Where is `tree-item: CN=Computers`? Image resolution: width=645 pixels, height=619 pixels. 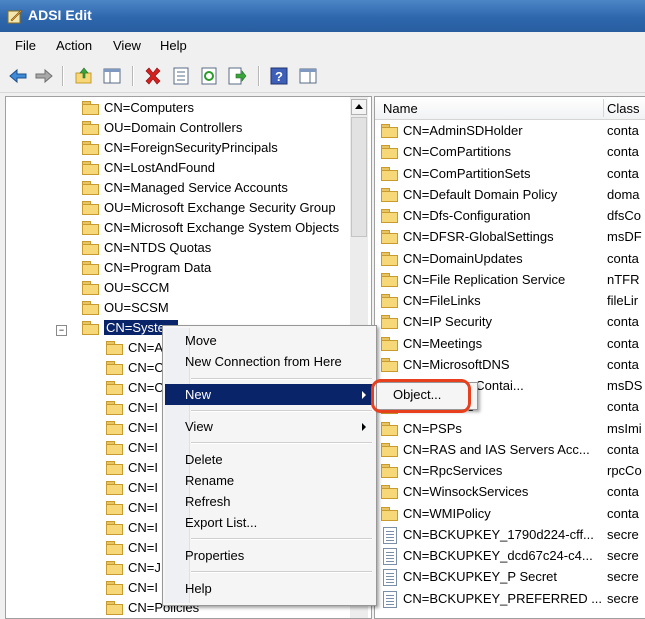
tree-item: CN=Computers is located at coordinates (138, 108).